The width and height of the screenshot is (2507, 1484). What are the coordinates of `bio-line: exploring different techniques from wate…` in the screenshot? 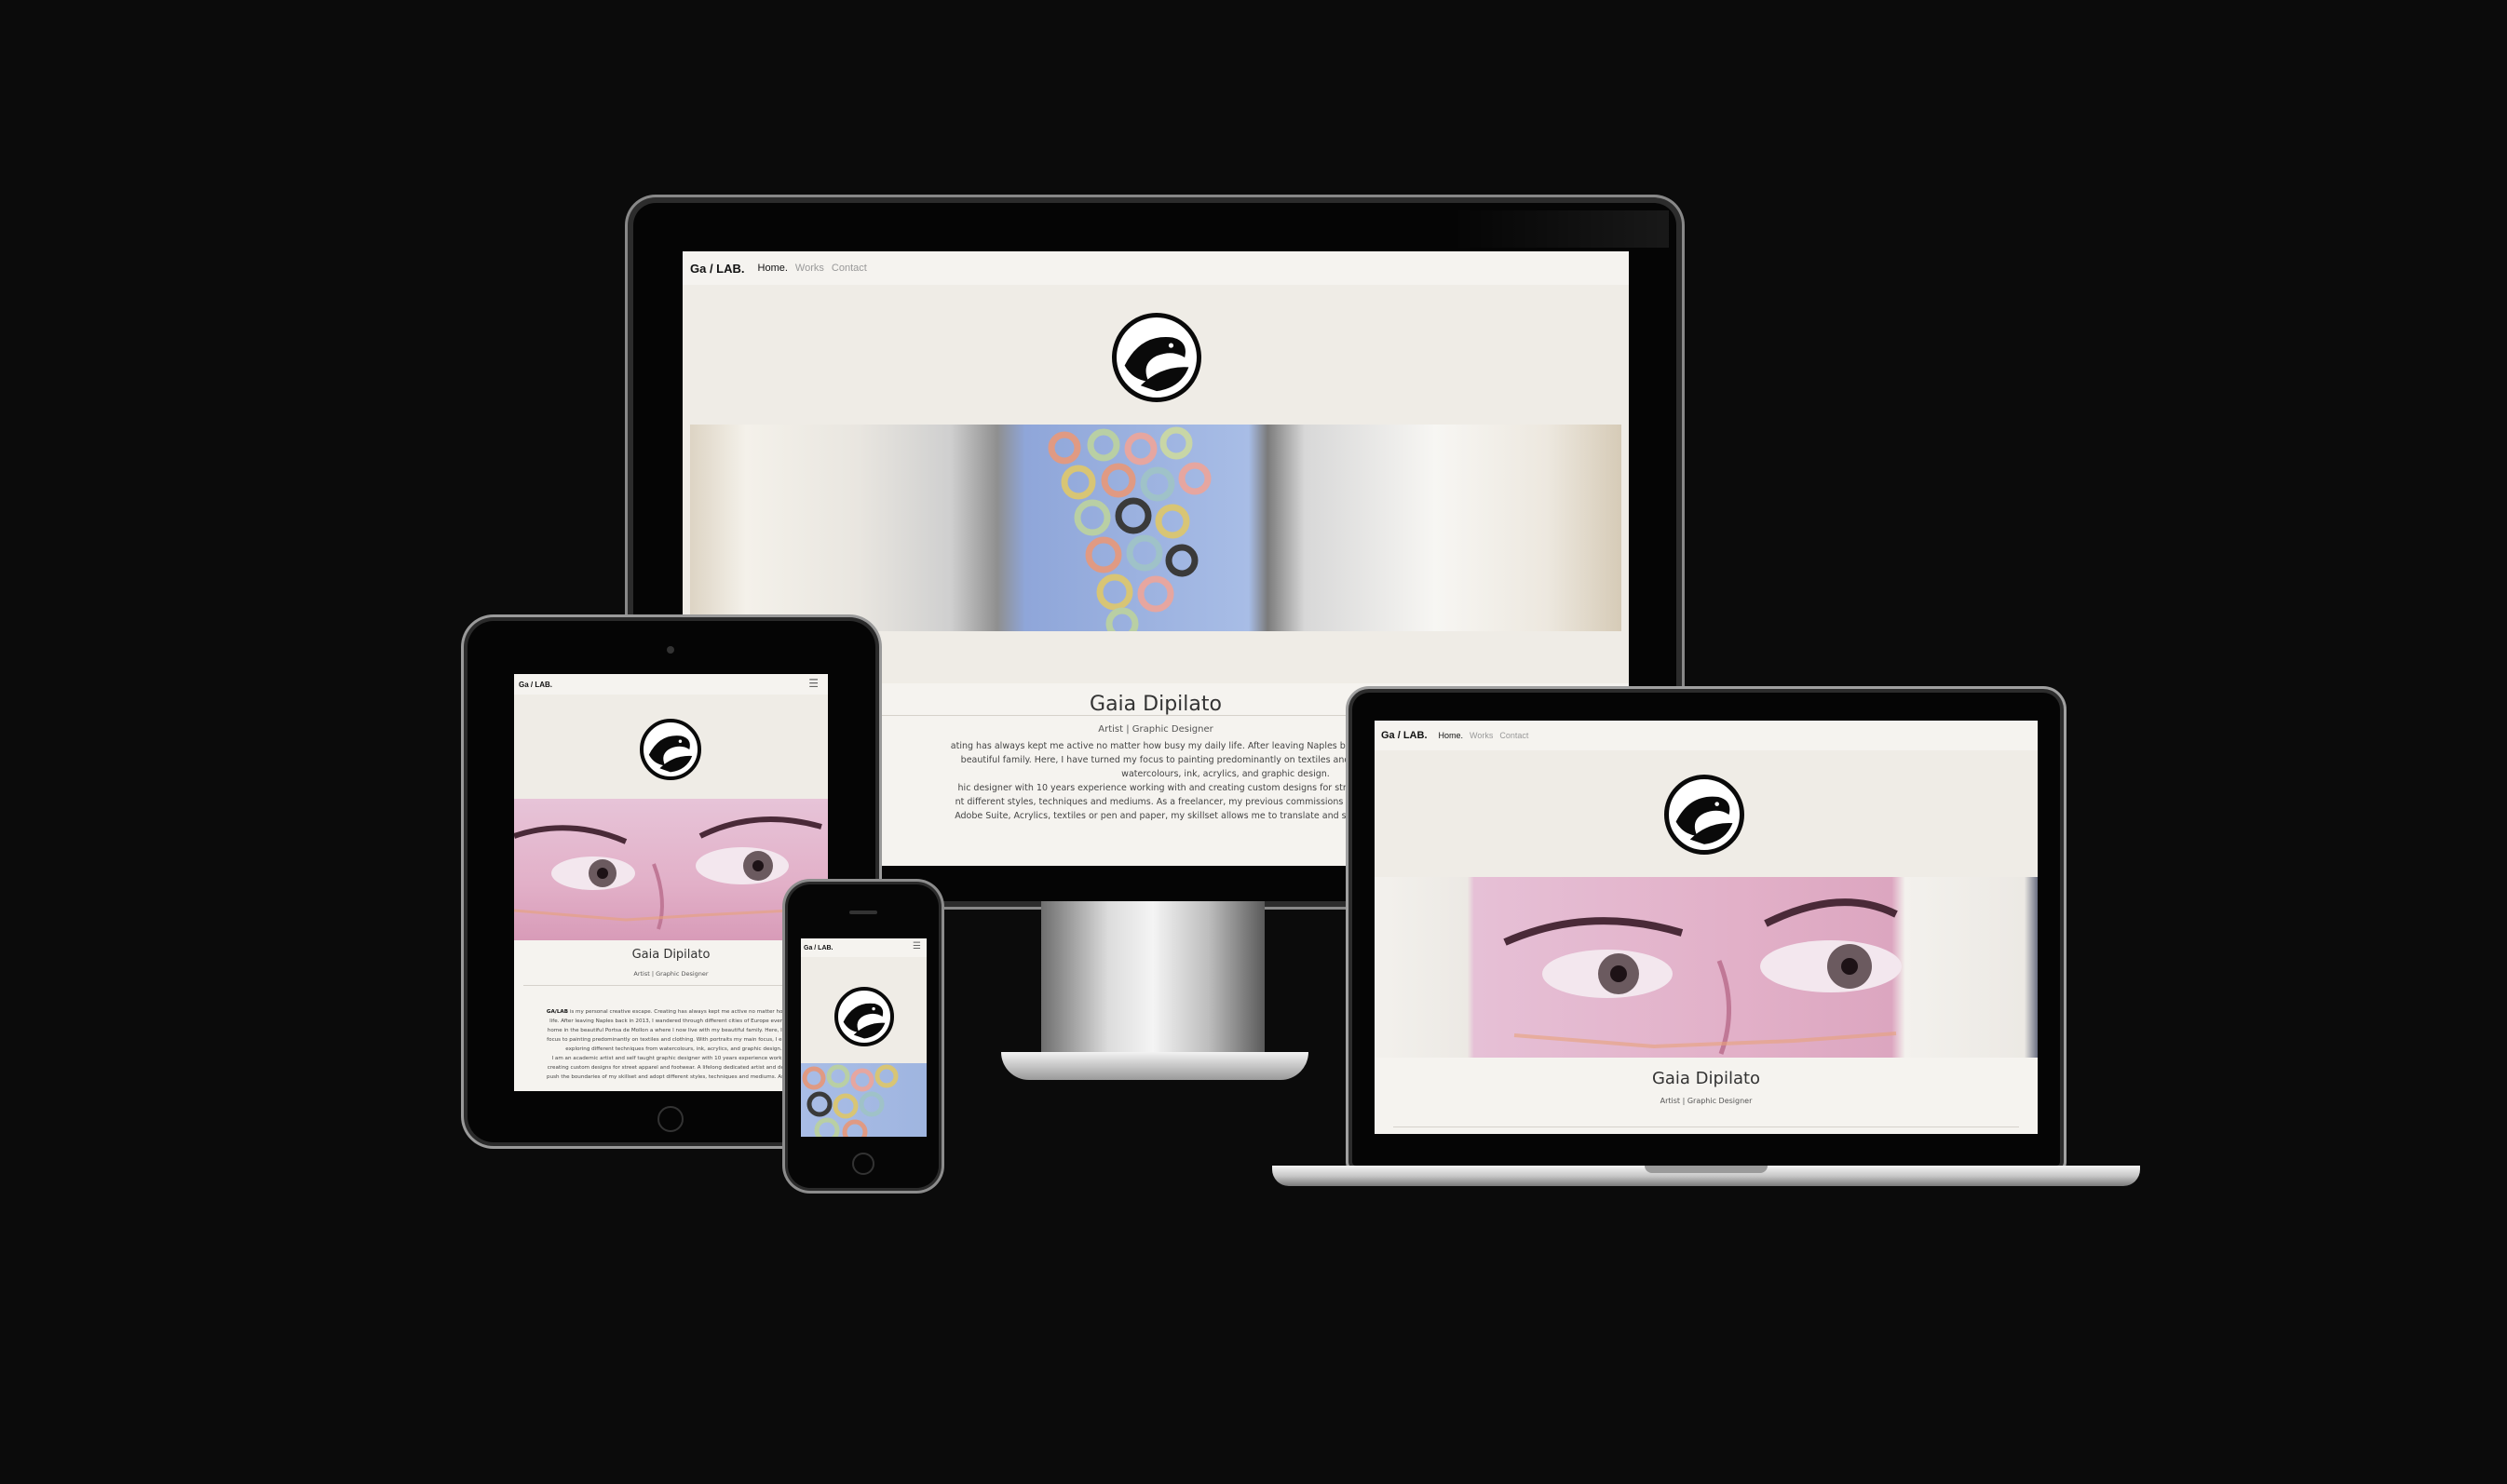 It's located at (673, 1049).